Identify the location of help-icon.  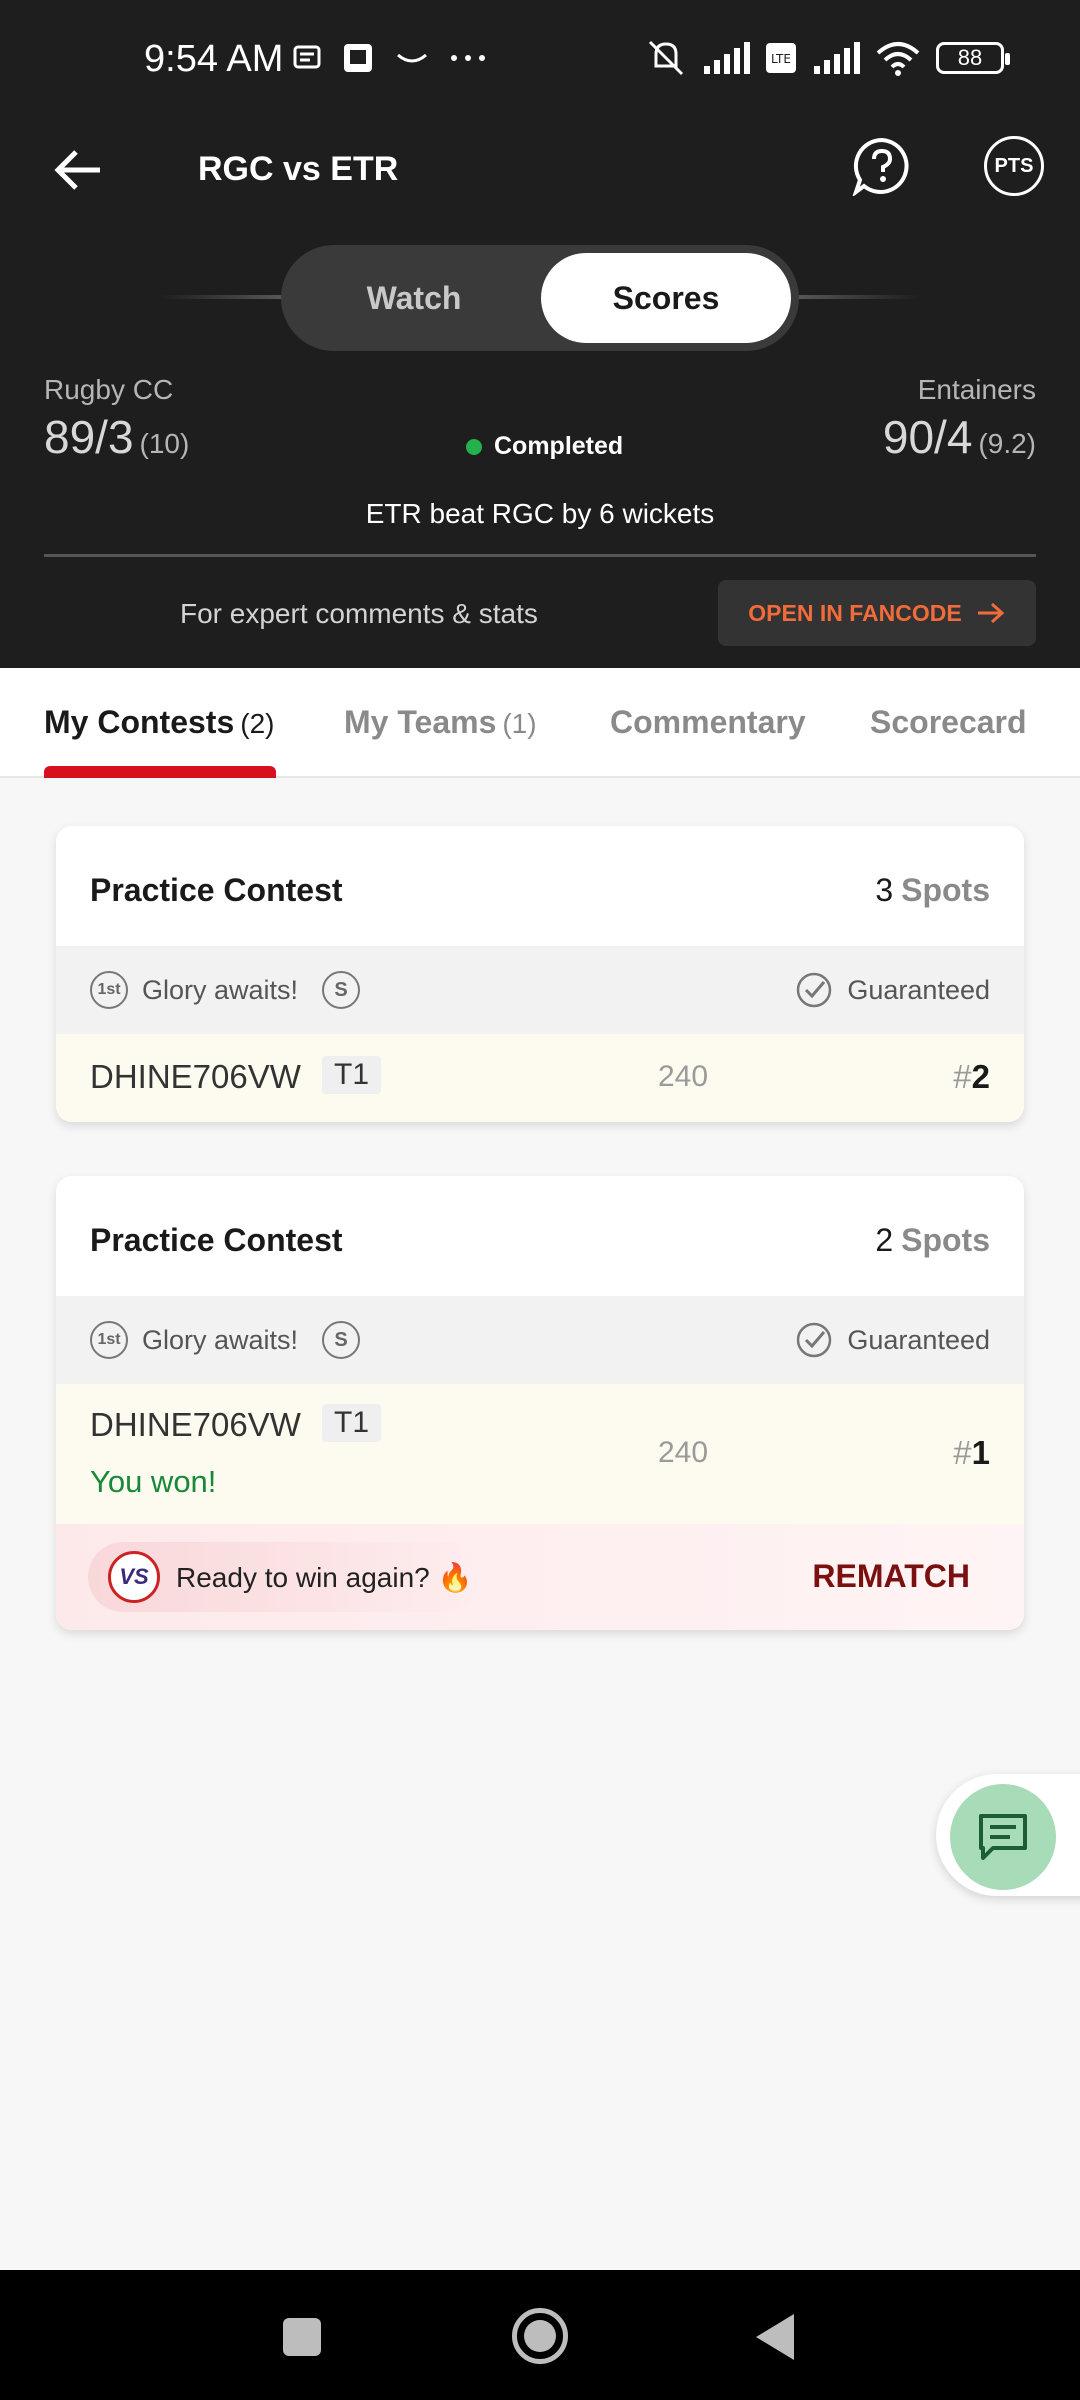
(882, 166).